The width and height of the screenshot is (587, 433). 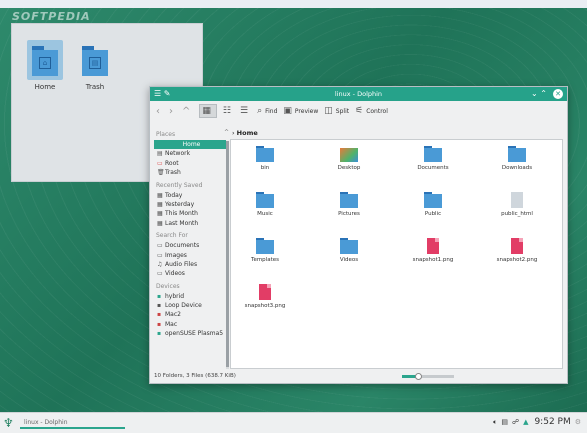 I want to click on forward-button: ›, so click(x=172, y=111).